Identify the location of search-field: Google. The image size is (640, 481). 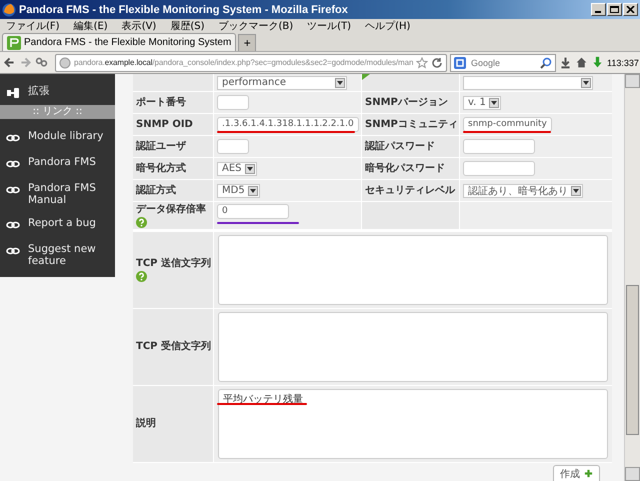
(503, 63).